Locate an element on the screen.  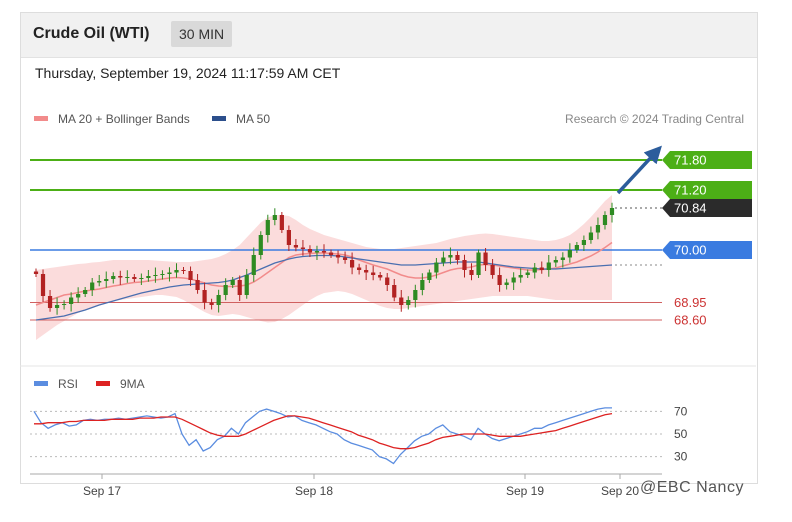
x-tick-label-1: Sep 18 is located at coordinates (314, 491).